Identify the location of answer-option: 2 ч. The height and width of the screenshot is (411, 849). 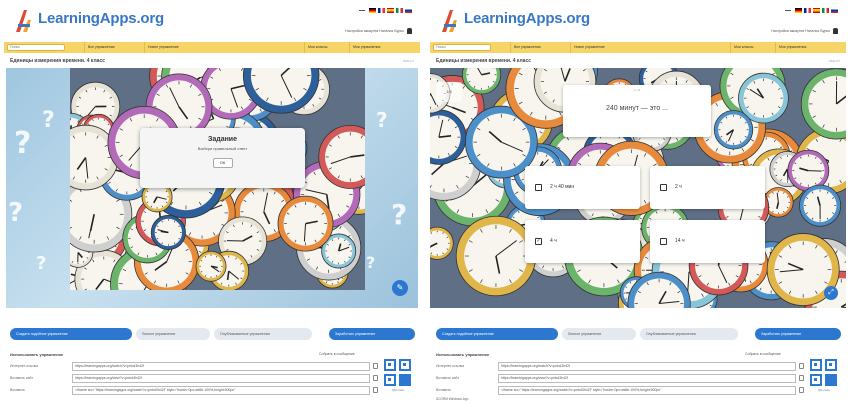
(707, 187).